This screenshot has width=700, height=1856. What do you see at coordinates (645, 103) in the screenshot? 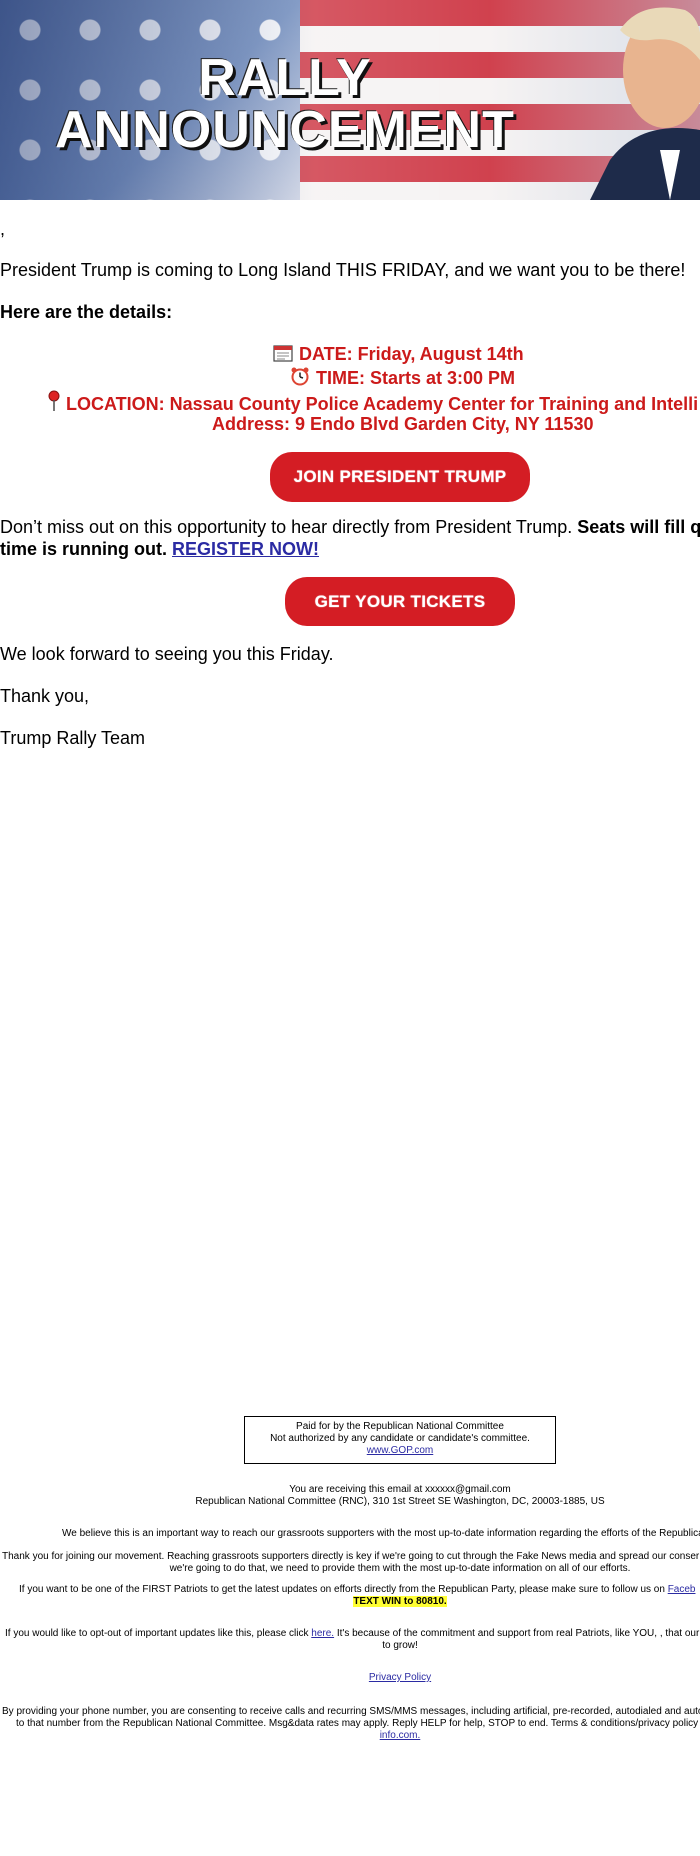
I see `speaker-portrait` at bounding box center [645, 103].